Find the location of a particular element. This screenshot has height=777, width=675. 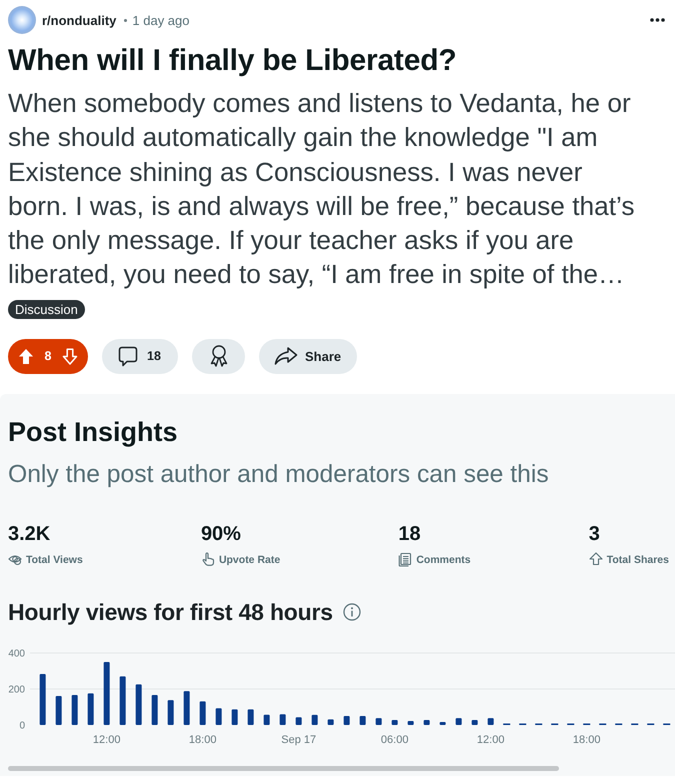

stat-value: 3.2K is located at coordinates (30, 534).